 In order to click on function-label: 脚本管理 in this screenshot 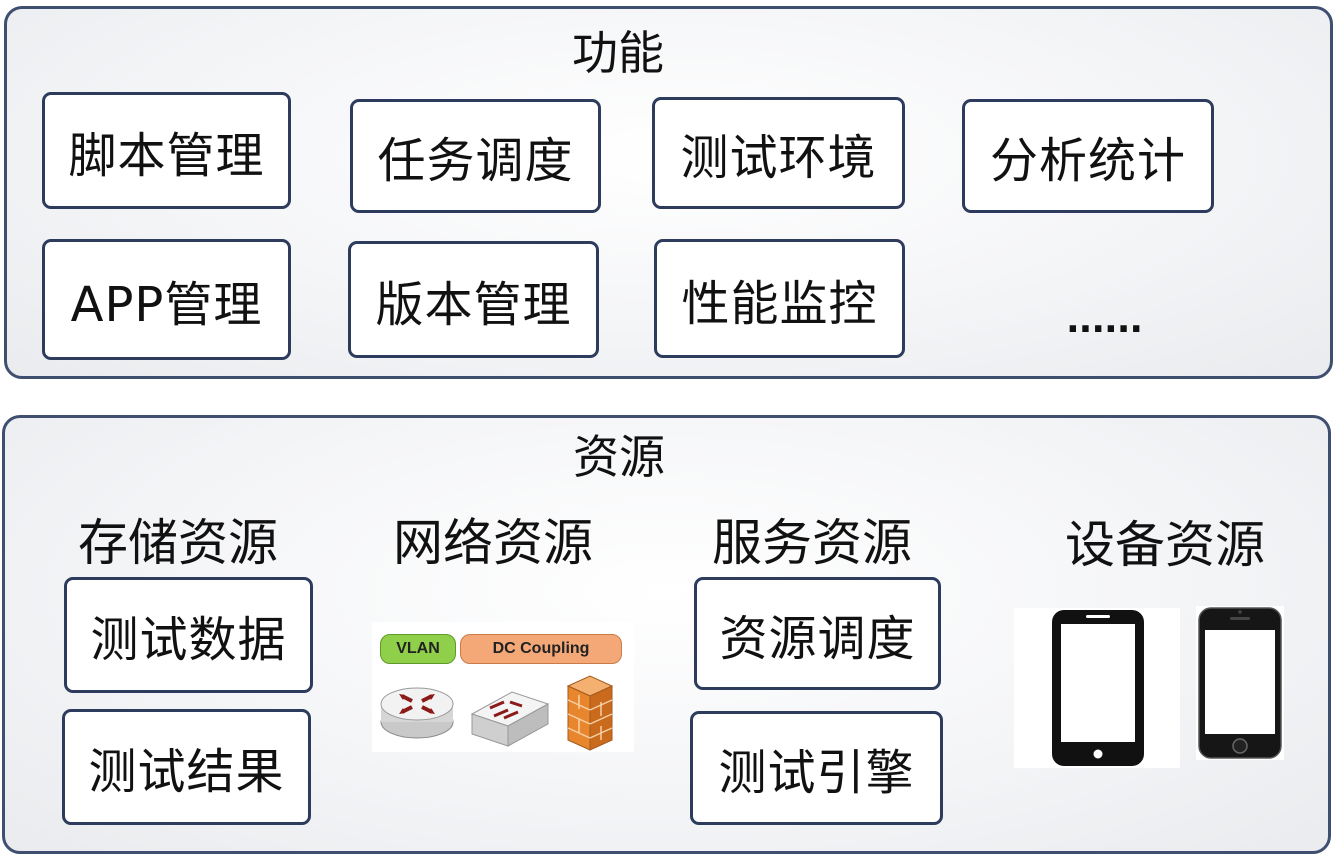, I will do `click(166, 155)`.